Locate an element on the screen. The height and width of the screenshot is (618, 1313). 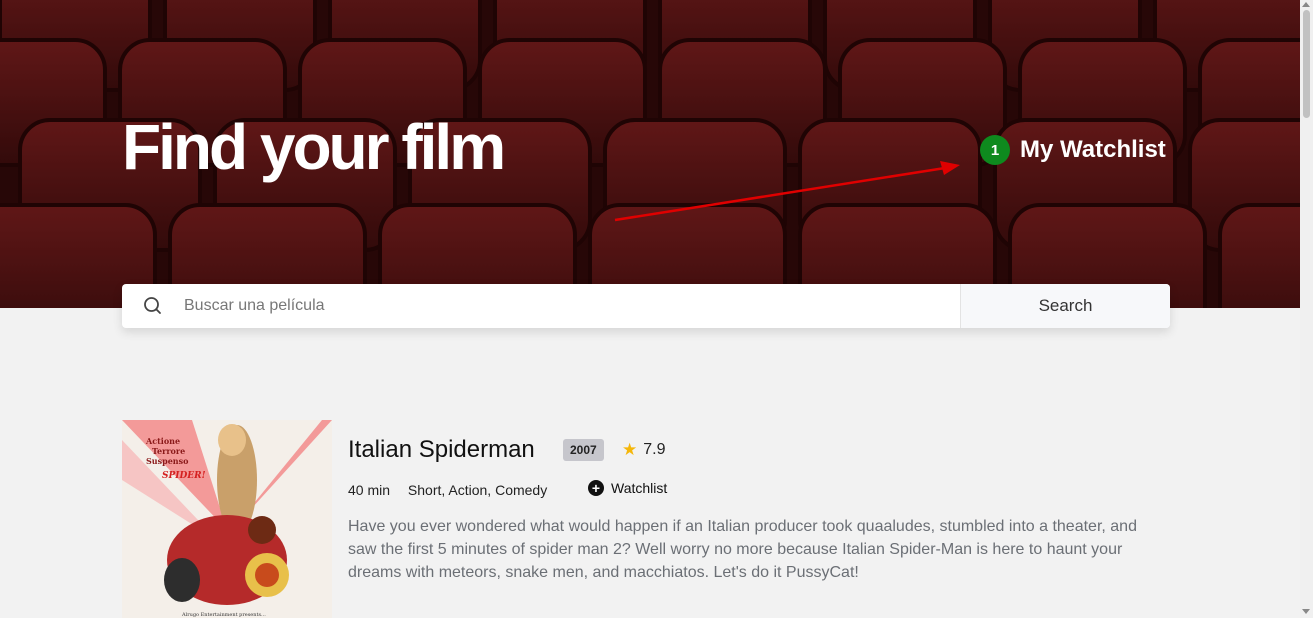
plus-circle-icon: + is located at coordinates (596, 488).